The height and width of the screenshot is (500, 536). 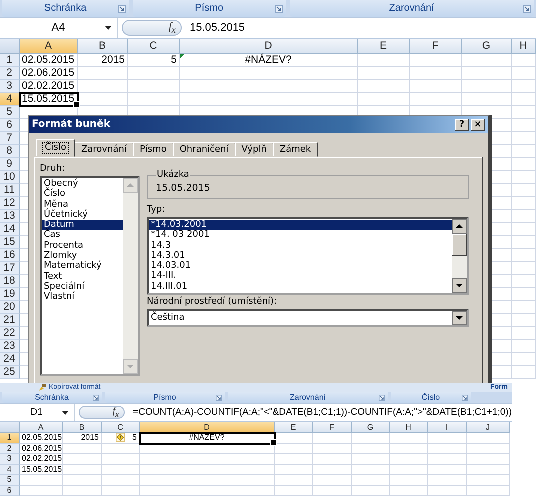 What do you see at coordinates (82, 184) in the screenshot?
I see `category-item: Obecný` at bounding box center [82, 184].